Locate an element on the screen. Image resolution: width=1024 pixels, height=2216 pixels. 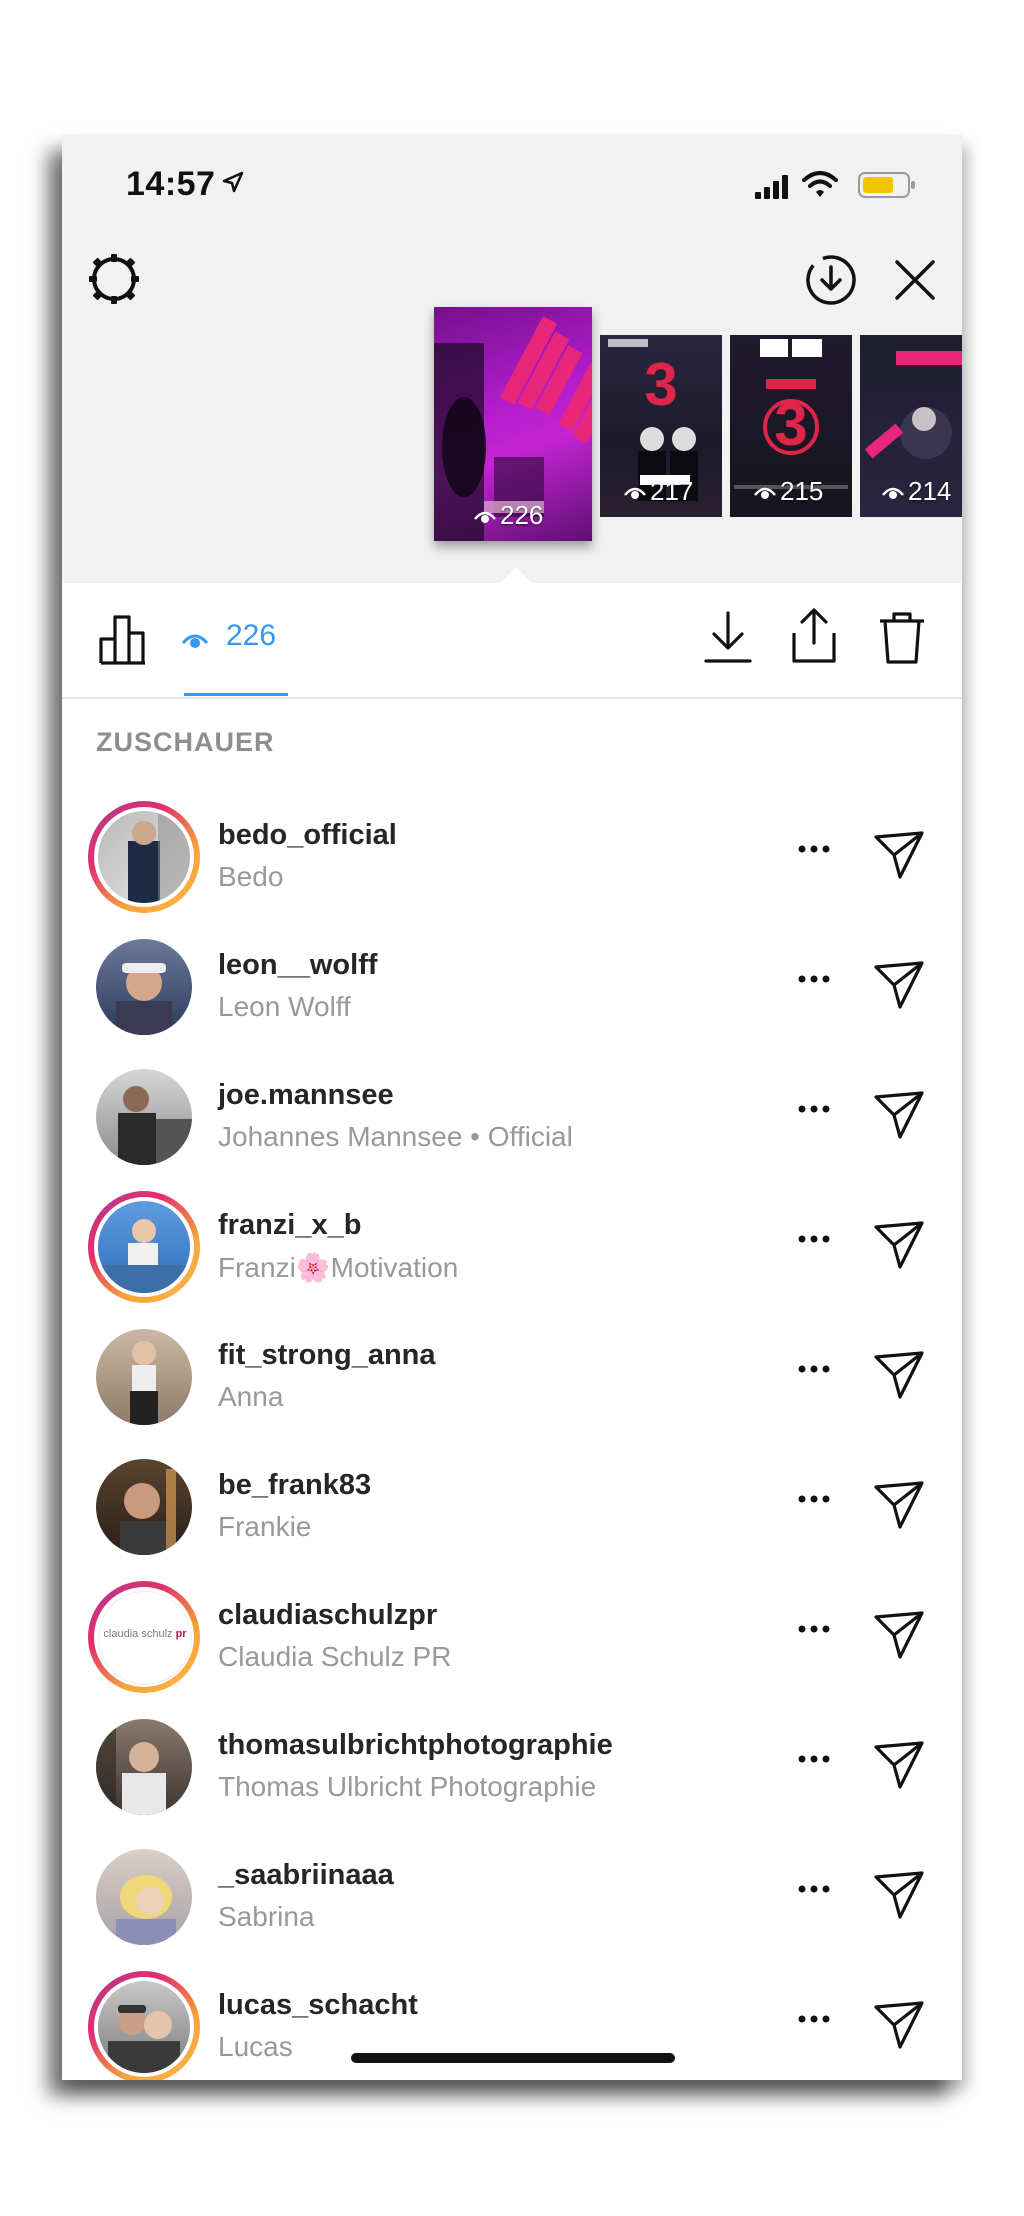
viewer-row: _saabriinaaa Sabrina is located at coordinates (512, 1896).